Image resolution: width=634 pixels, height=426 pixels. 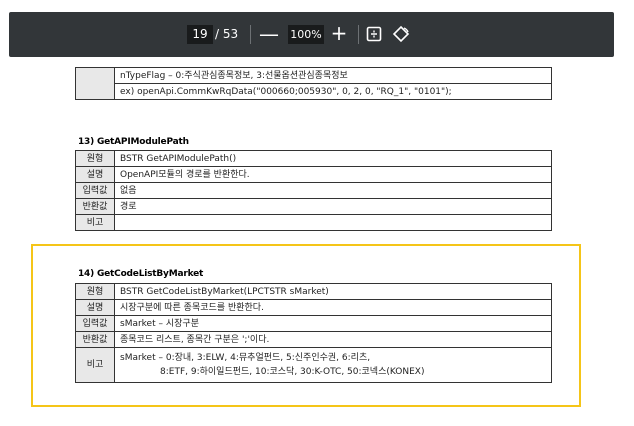 I want to click on table-key-cell, so click(x=95, y=83).